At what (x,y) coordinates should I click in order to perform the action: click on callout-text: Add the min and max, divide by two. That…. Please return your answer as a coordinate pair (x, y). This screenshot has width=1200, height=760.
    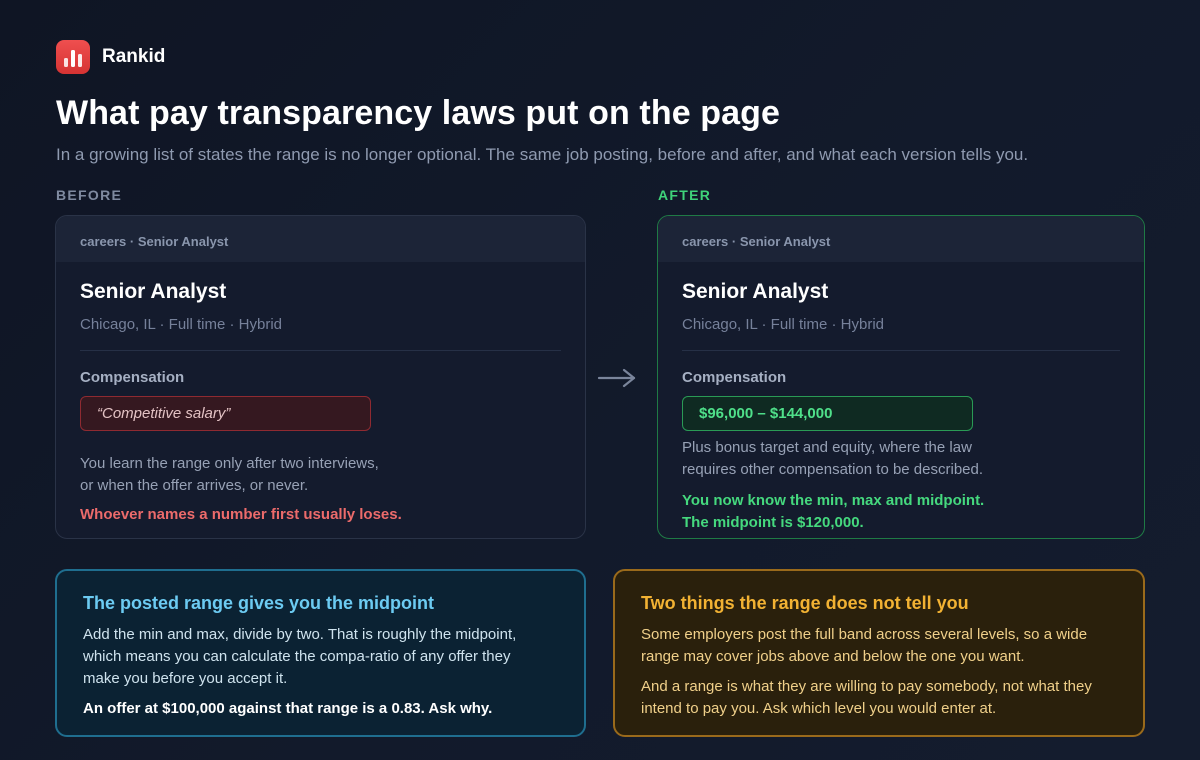
    Looking at the image, I should click on (300, 656).